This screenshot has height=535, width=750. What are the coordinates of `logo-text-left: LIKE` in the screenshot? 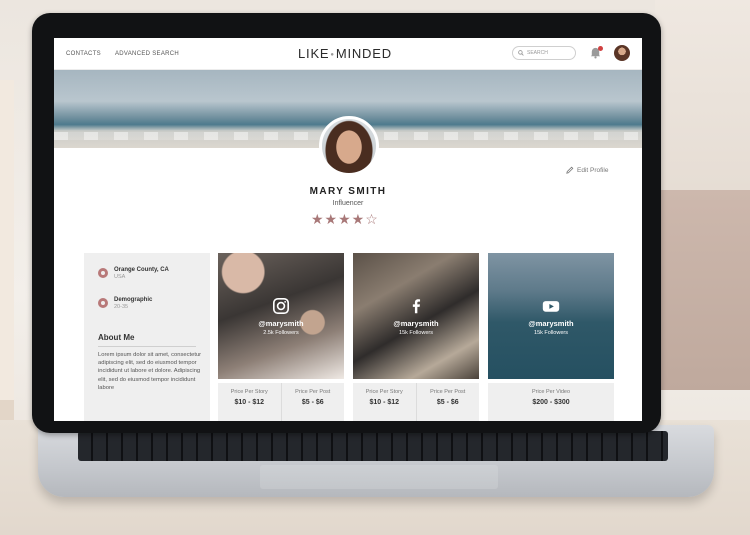 It's located at (314, 53).